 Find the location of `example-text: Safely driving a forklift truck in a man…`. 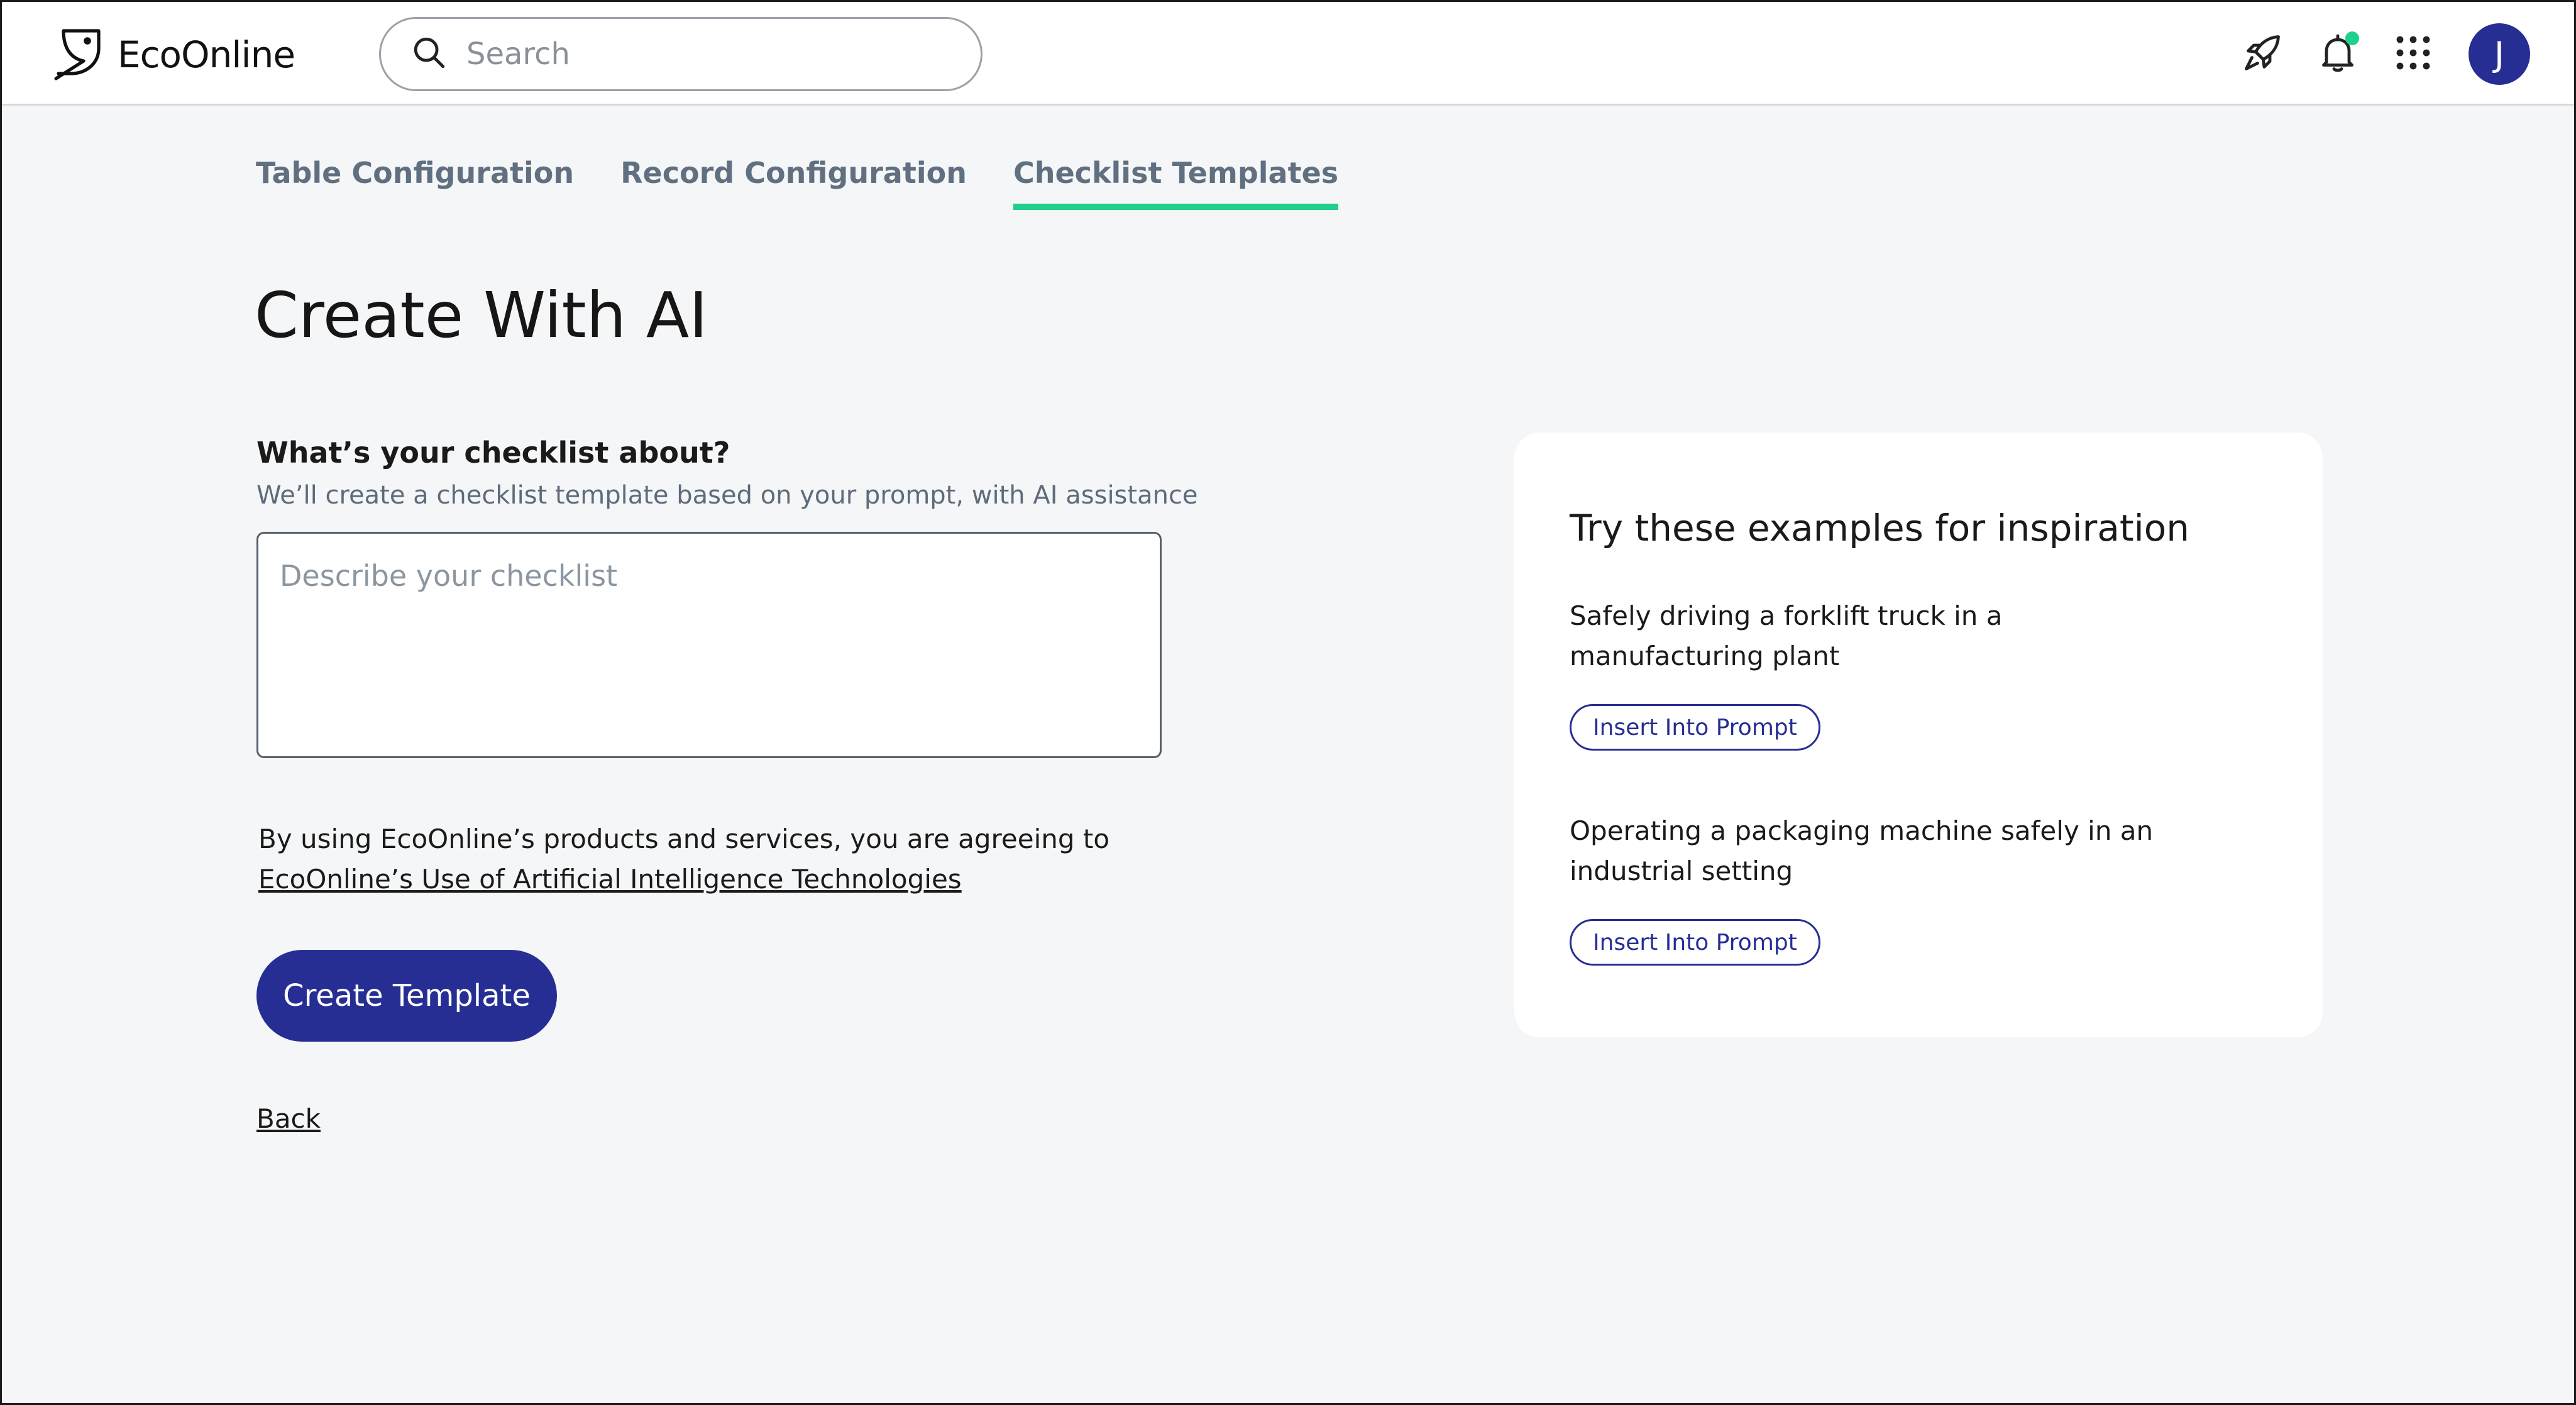

example-text: Safely driving a forklift truck in a man… is located at coordinates (1787, 636).